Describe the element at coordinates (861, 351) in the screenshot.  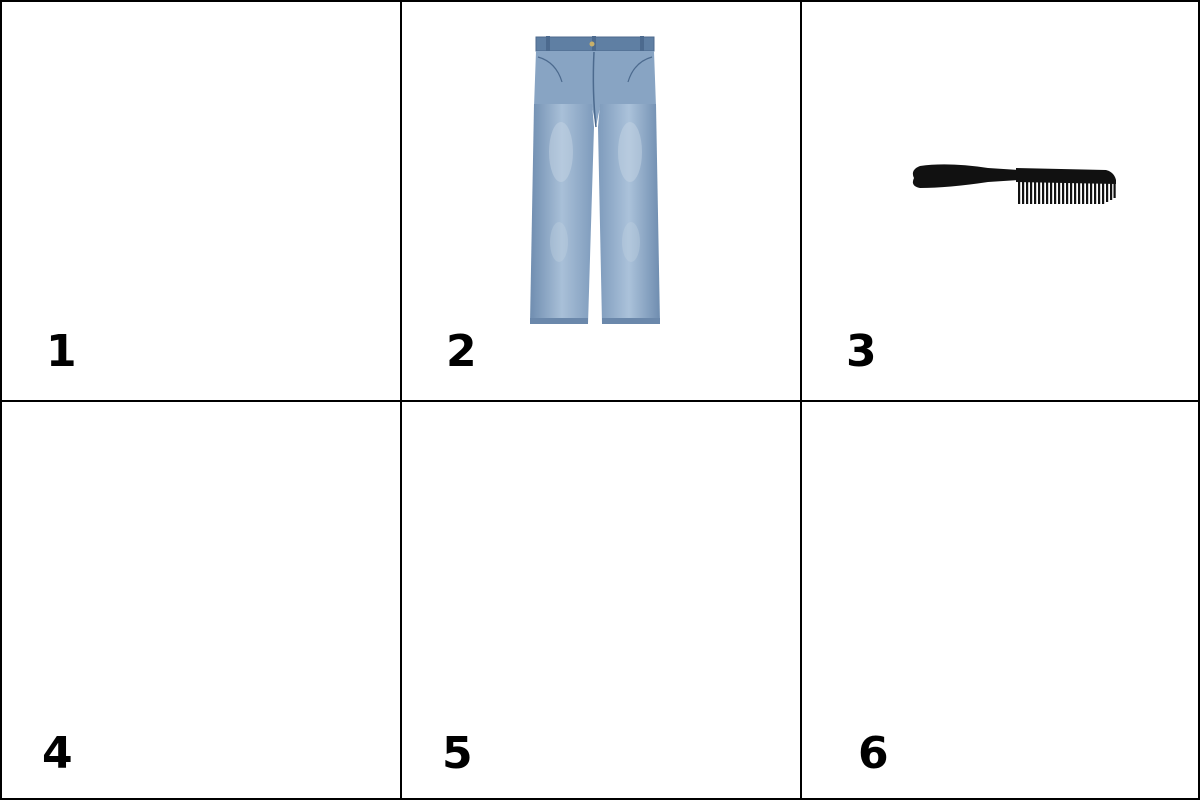
I see `cell-number-3: 3` at that location.